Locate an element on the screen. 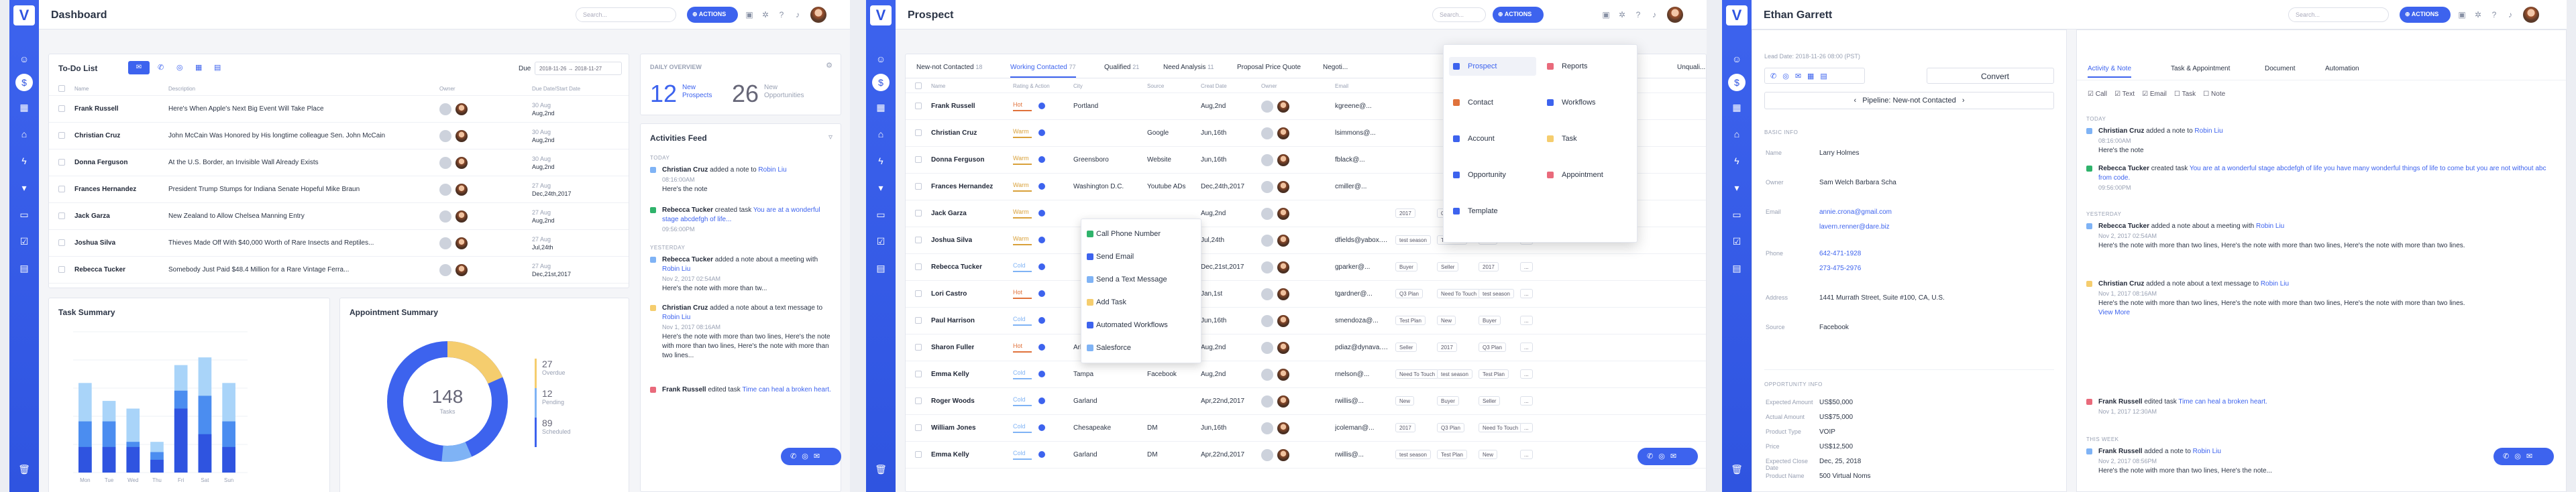 The width and height of the screenshot is (2576, 492). filter-text: ☑ Text is located at coordinates (2124, 94).